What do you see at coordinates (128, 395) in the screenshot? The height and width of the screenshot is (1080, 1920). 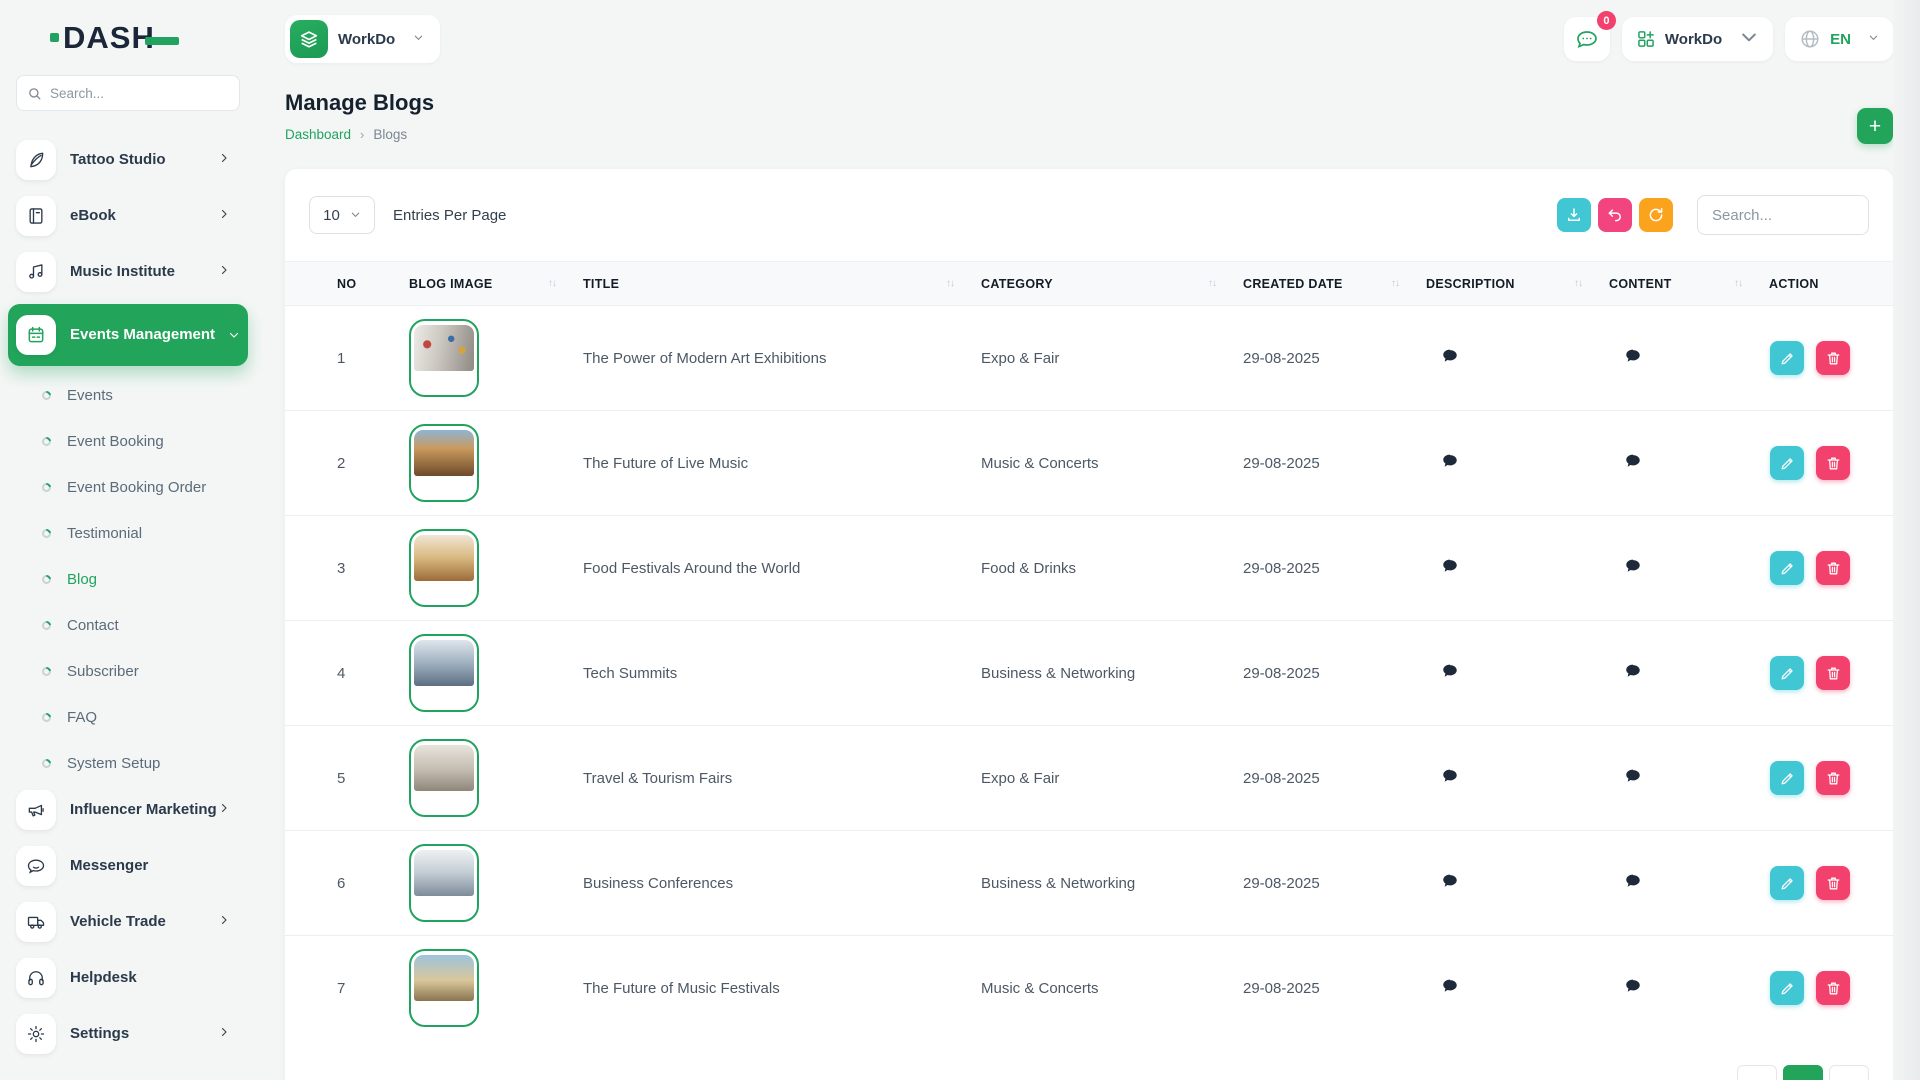 I see `sidebar-subitem-events: Events` at bounding box center [128, 395].